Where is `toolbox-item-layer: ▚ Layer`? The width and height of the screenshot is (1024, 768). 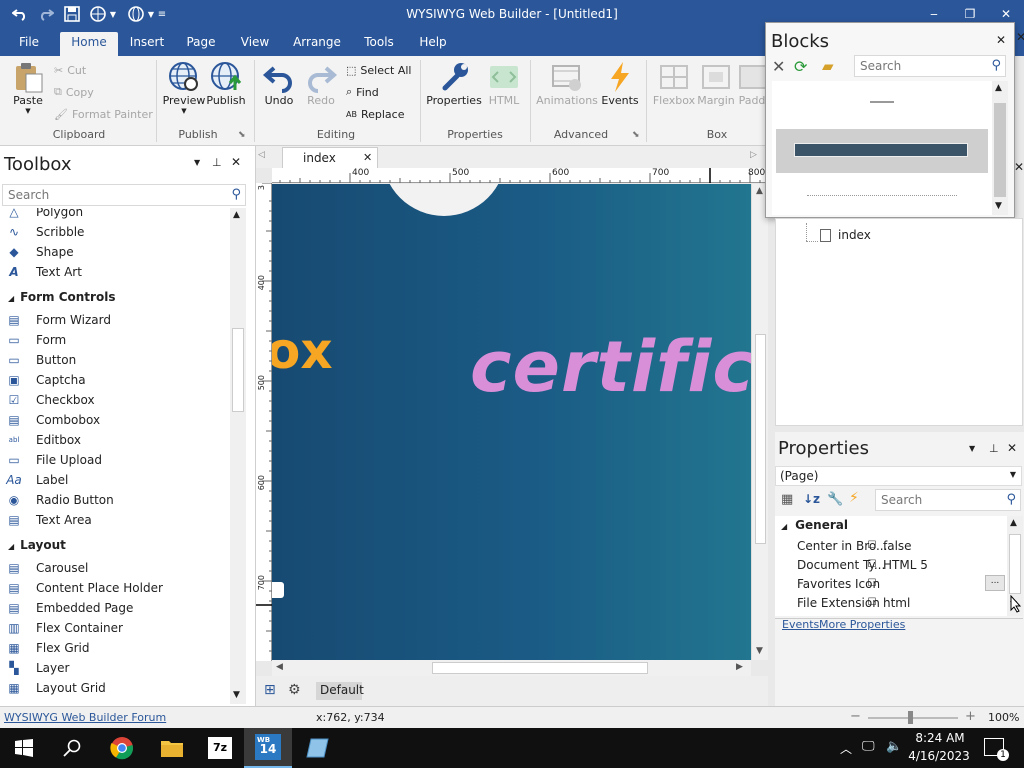
toolbox-item-layer: ▚ Layer is located at coordinates (115, 668).